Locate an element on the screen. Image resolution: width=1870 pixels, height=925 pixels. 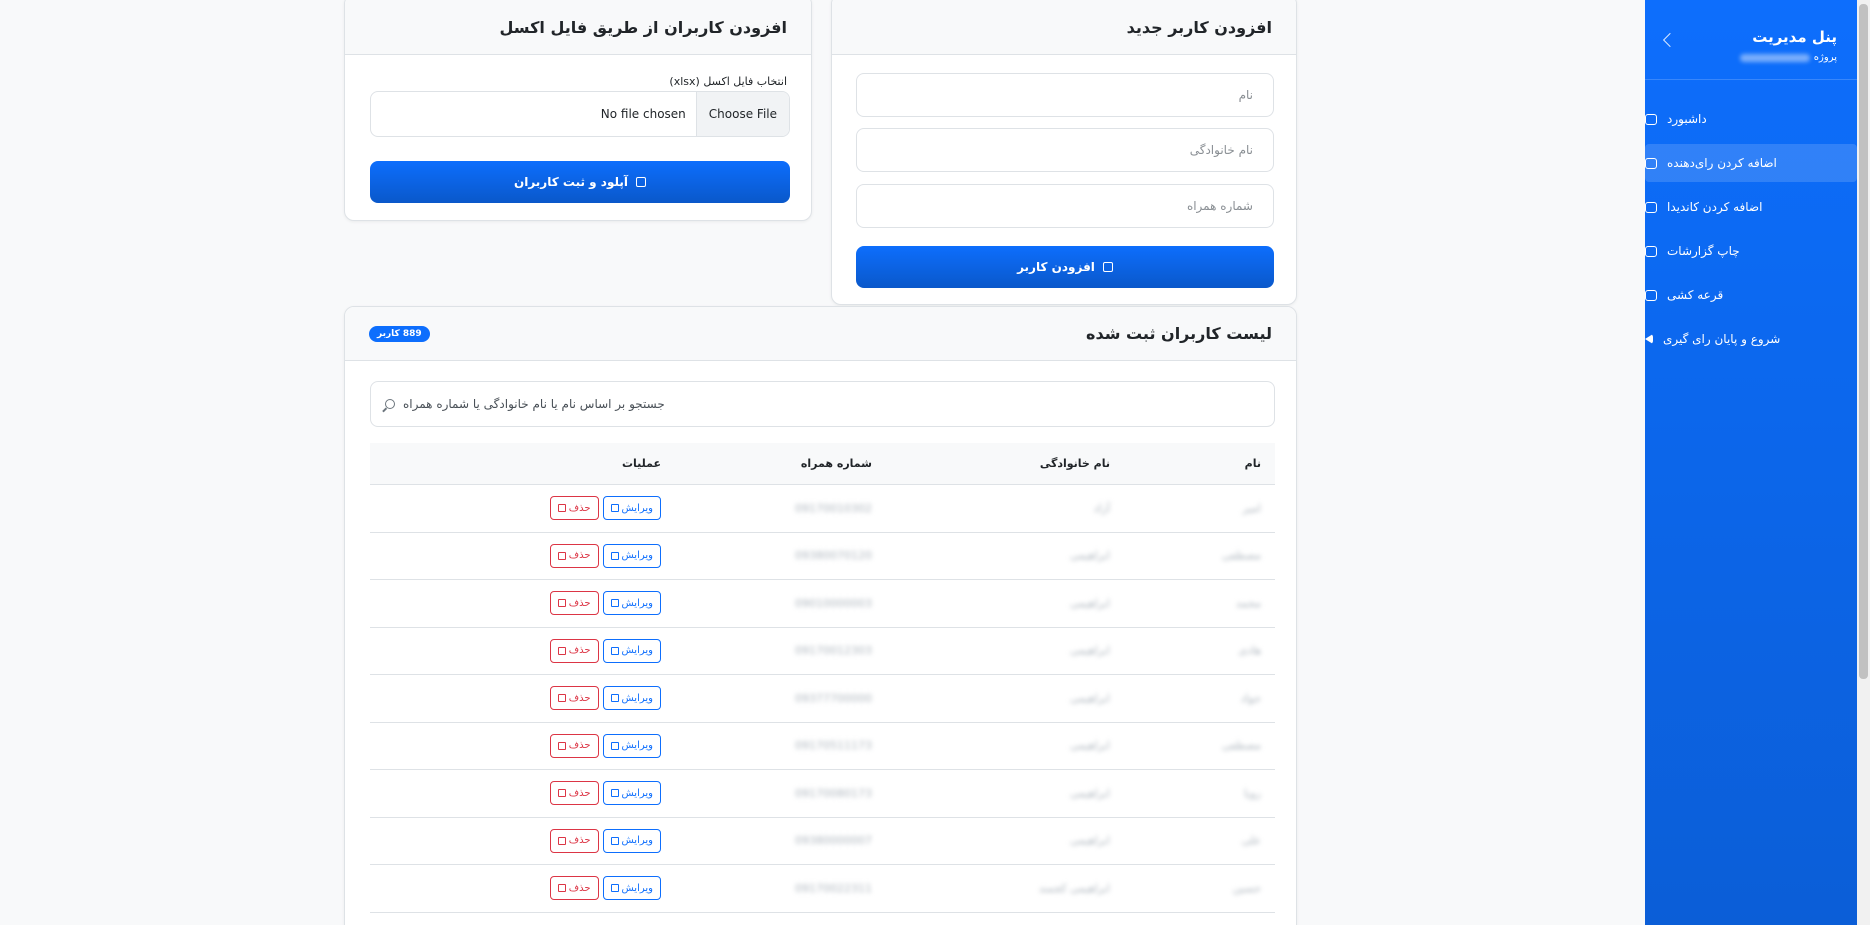
table-row: مصطفی ابراهیمی 09170511173 ویرایش حذف is located at coordinates (822, 746).